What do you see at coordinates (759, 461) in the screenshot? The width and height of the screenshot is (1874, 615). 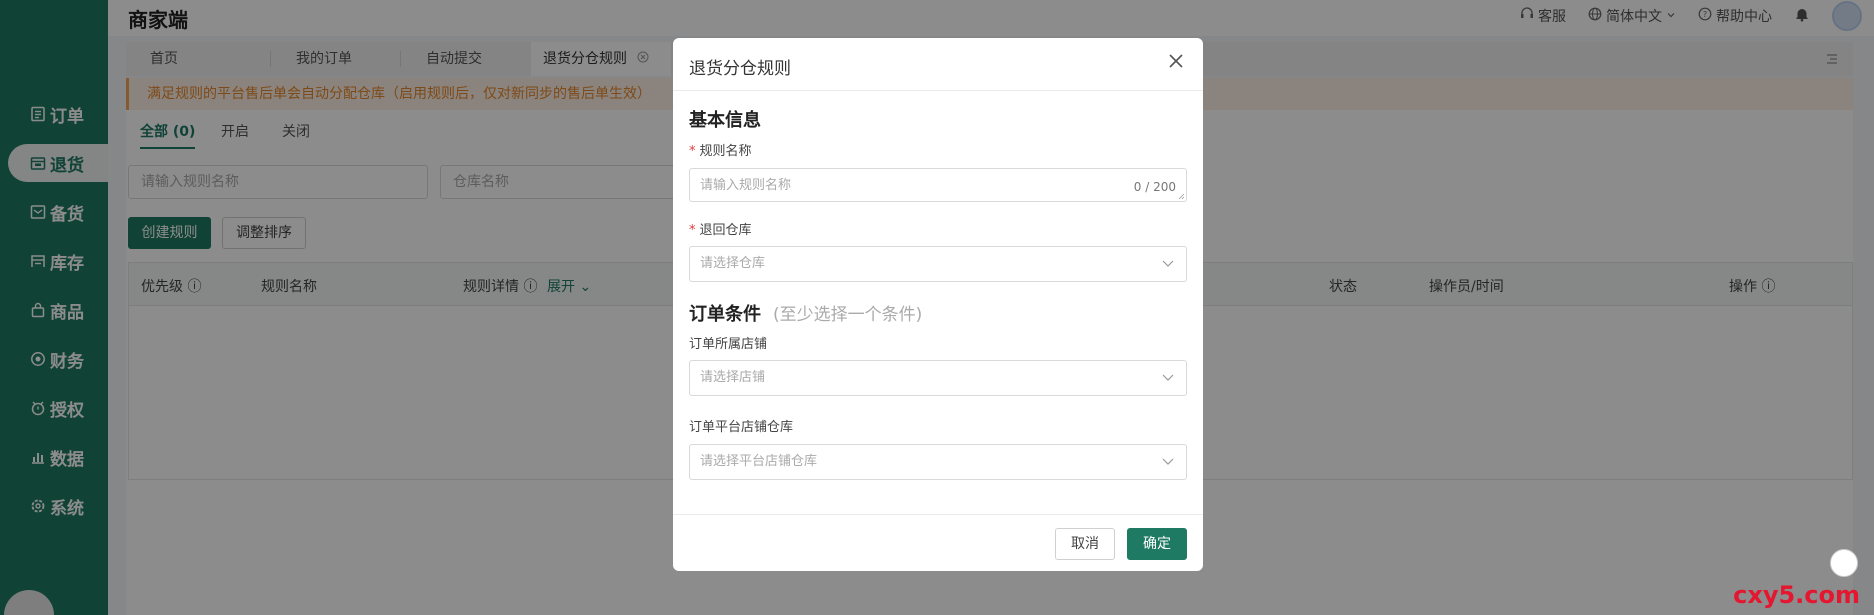 I see `platform-warehouse-placeholder: 请选择平台店铺仓库` at bounding box center [759, 461].